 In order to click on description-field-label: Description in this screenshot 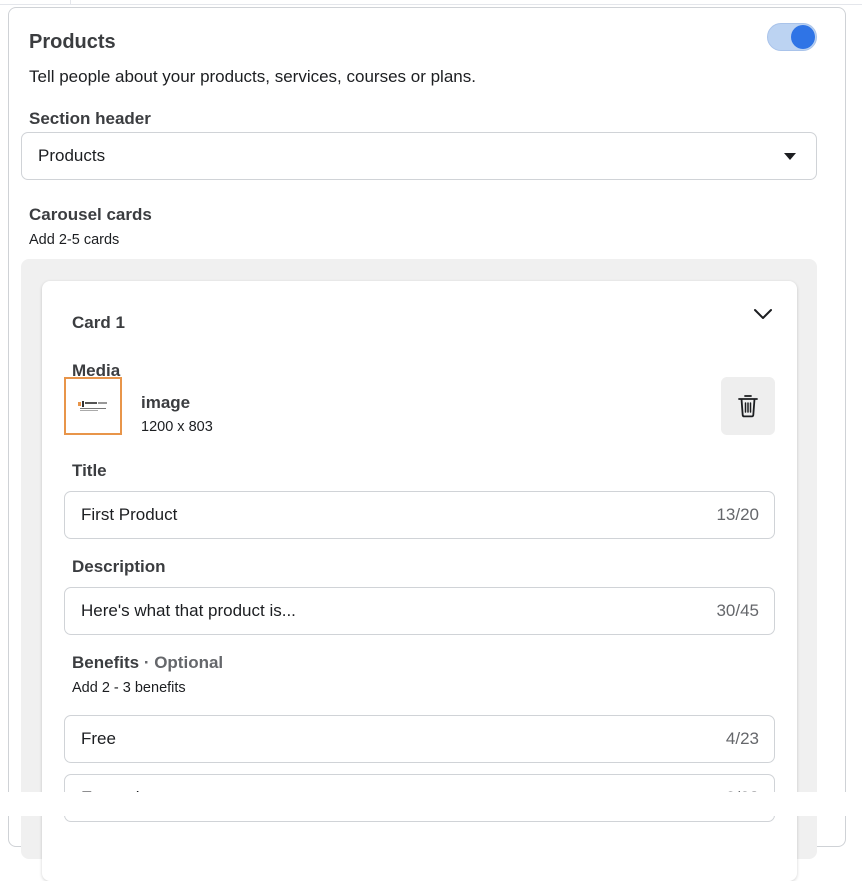, I will do `click(119, 566)`.